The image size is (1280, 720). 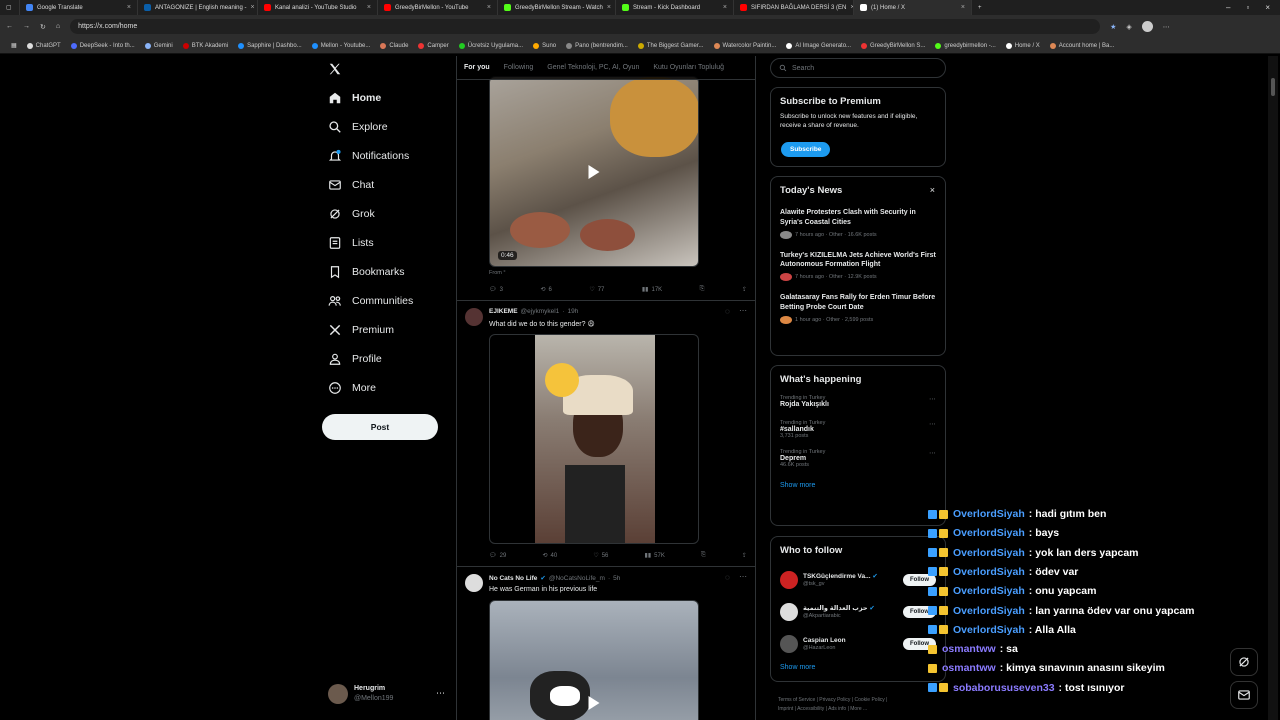 What do you see at coordinates (351, 243) in the screenshot?
I see `sidebar-item-lists: Lists` at bounding box center [351, 243].